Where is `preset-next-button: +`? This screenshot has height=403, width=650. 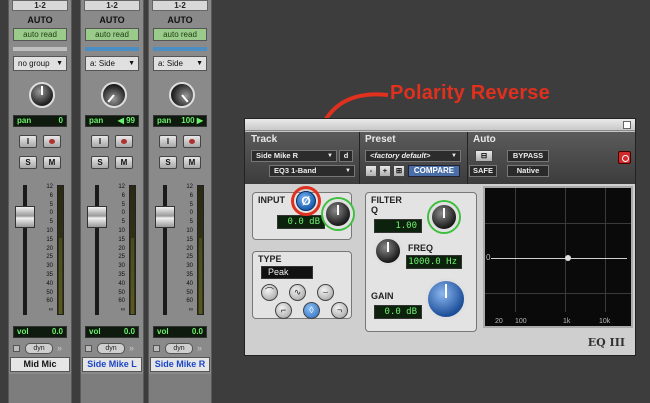
preset-next-button: + is located at coordinates (385, 171).